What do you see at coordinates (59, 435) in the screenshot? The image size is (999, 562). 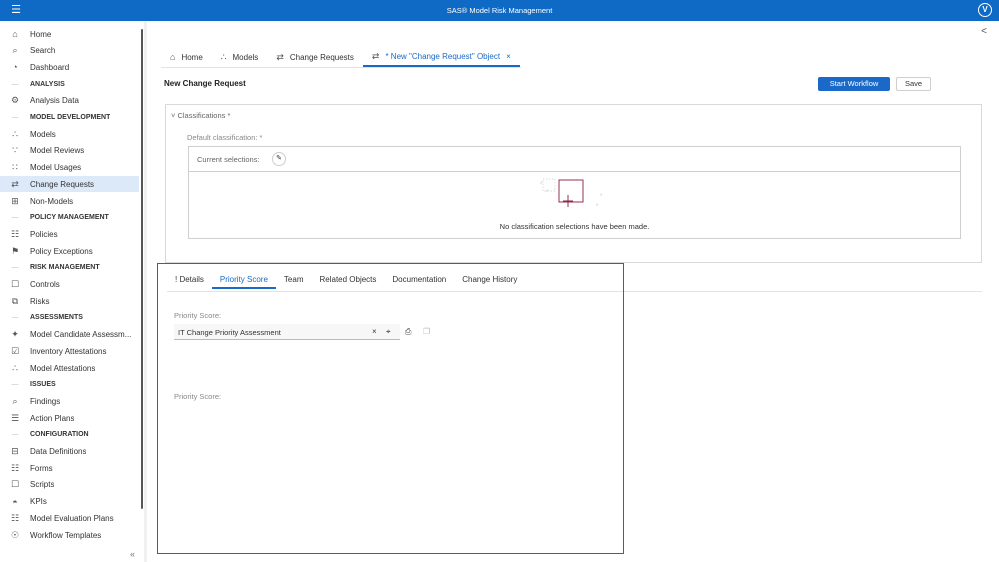 I see `sidebar-section-label: CONFIGURATION` at bounding box center [59, 435].